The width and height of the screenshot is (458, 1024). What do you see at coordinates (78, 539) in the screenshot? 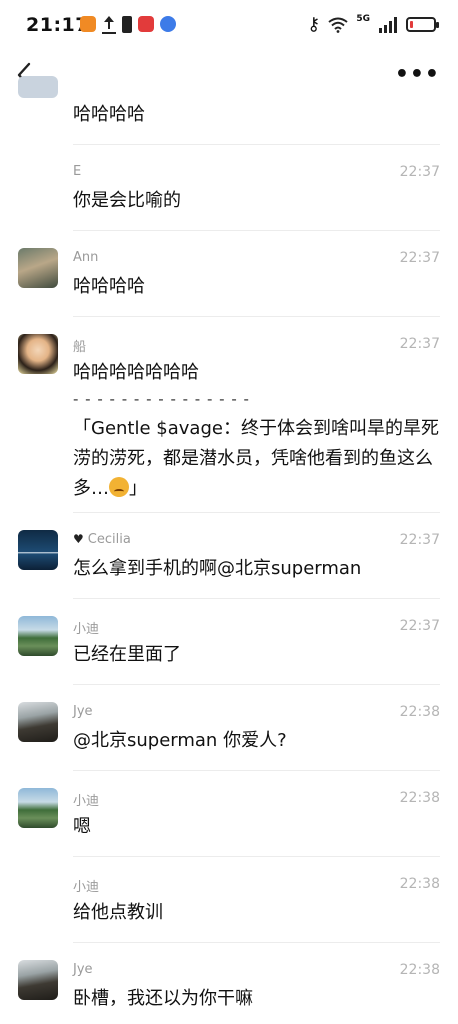
I see `heart-icon: ♥` at bounding box center [78, 539].